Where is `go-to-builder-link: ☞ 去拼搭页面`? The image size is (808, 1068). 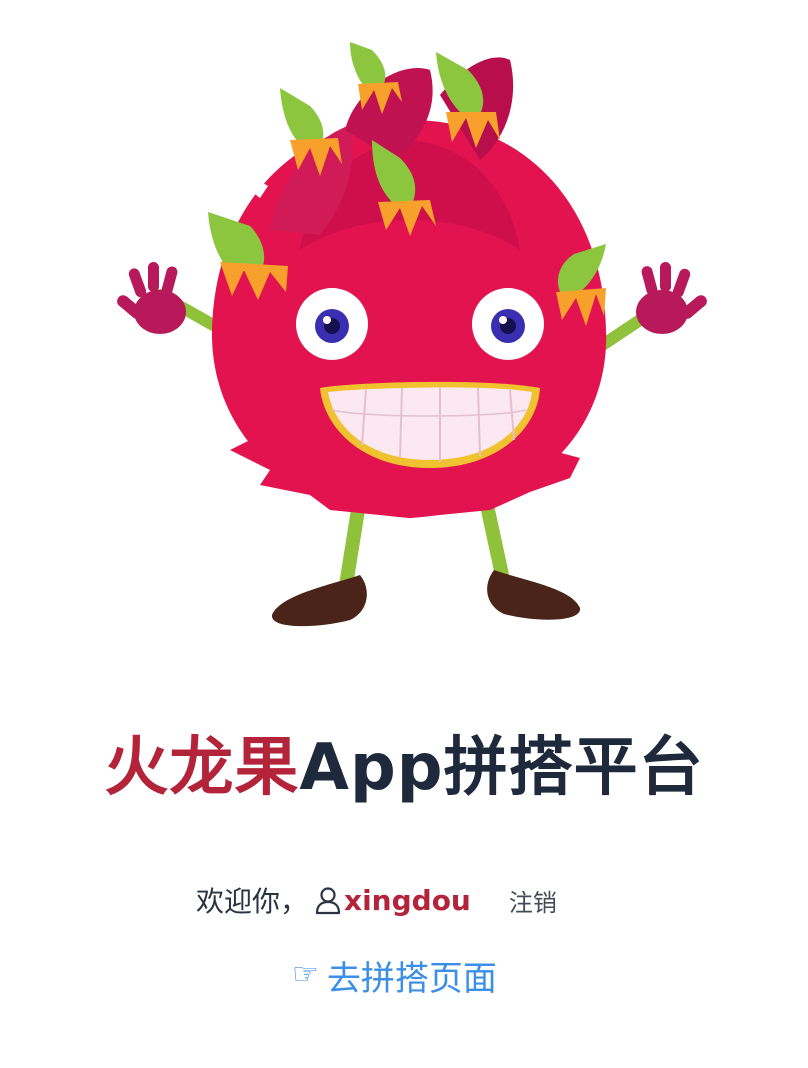 go-to-builder-link: ☞ 去拼搭页面 is located at coordinates (394, 975).